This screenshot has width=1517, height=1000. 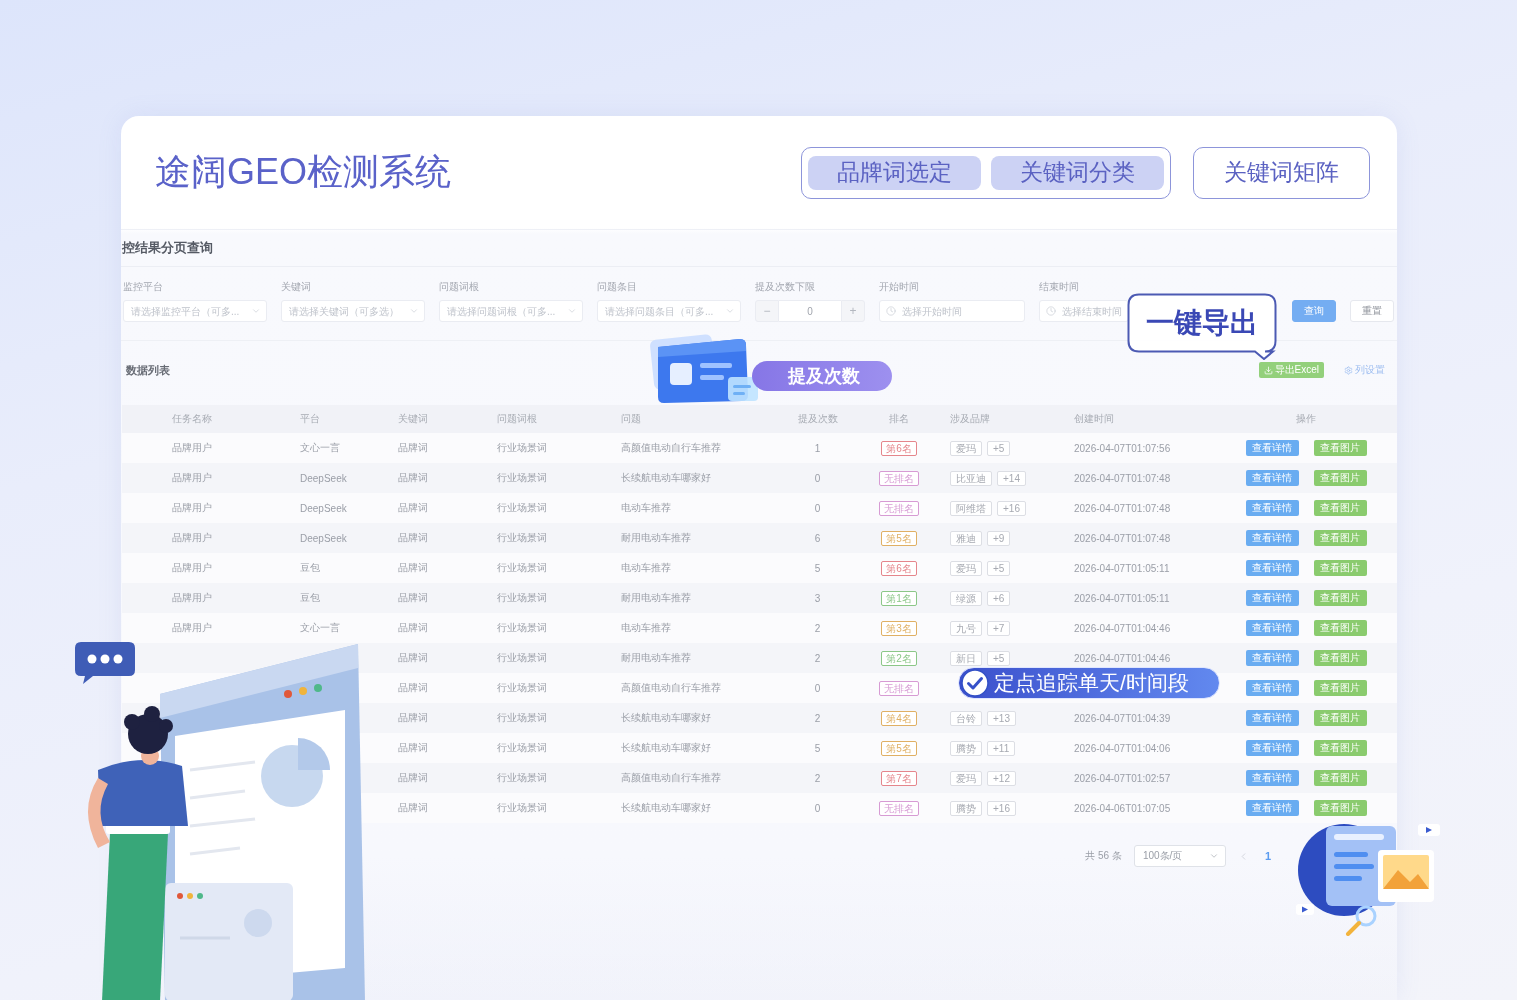 I want to click on tab: 关键词分类, so click(x=1077, y=172).